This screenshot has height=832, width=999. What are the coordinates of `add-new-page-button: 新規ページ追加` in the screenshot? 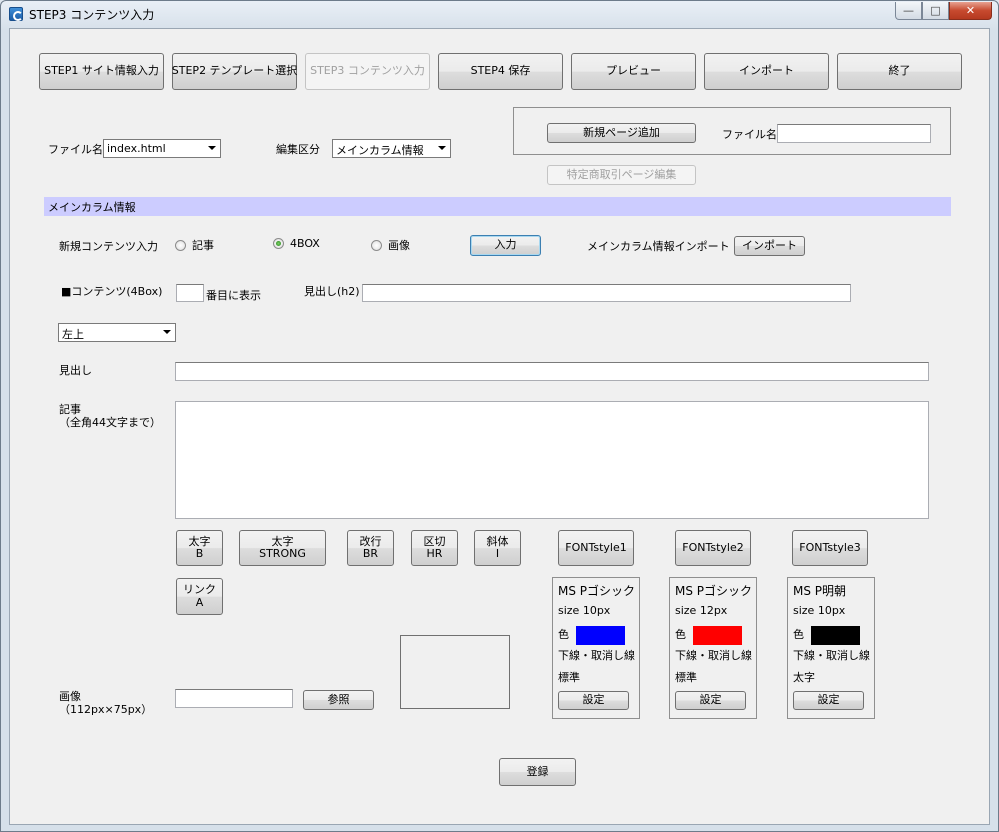 It's located at (621, 133).